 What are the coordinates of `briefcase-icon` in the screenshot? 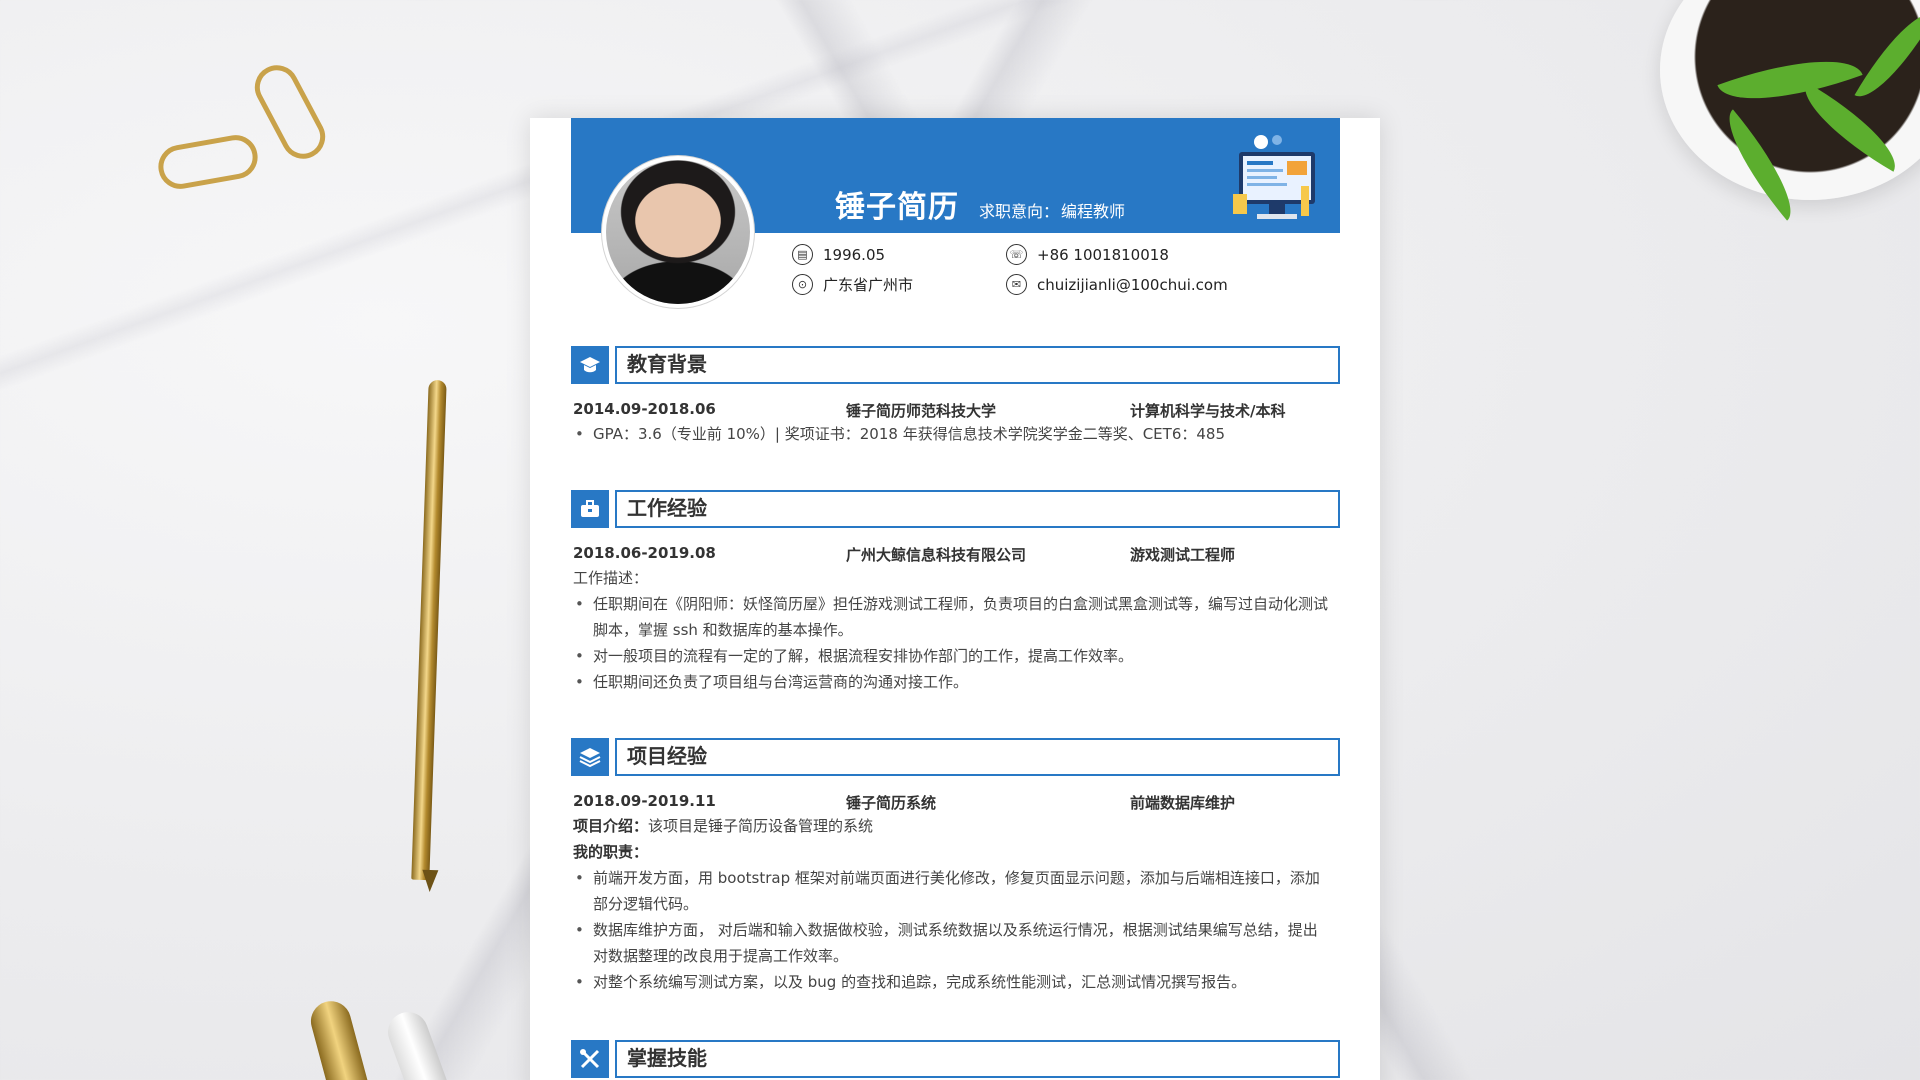 It's located at (590, 509).